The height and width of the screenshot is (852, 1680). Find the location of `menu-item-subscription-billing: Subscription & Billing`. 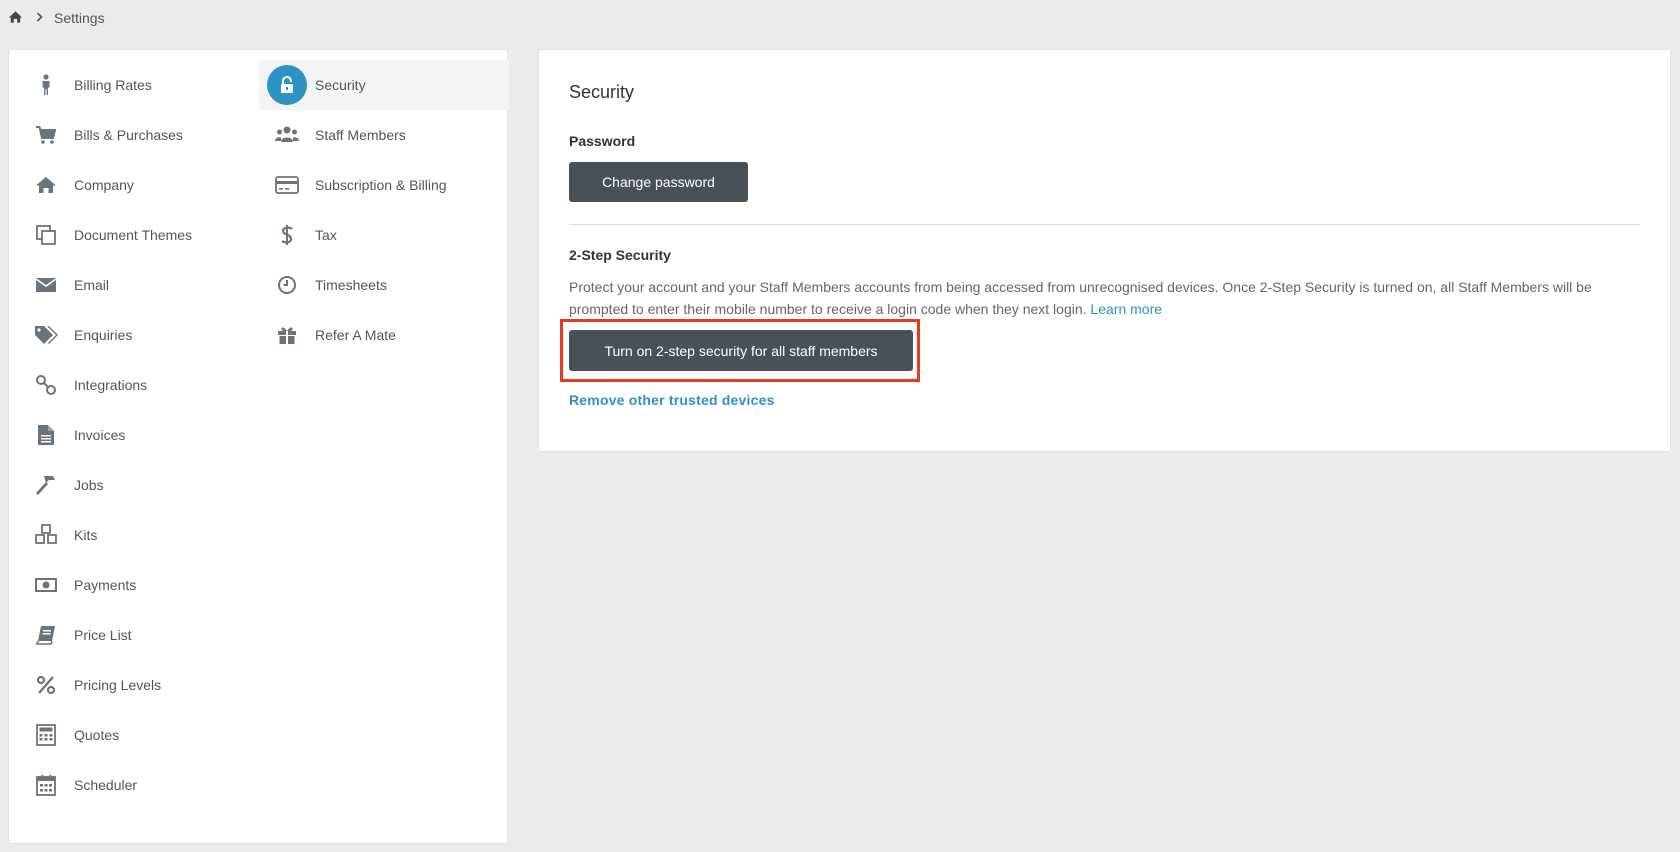

menu-item-subscription-billing: Subscription & Billing is located at coordinates (384, 185).